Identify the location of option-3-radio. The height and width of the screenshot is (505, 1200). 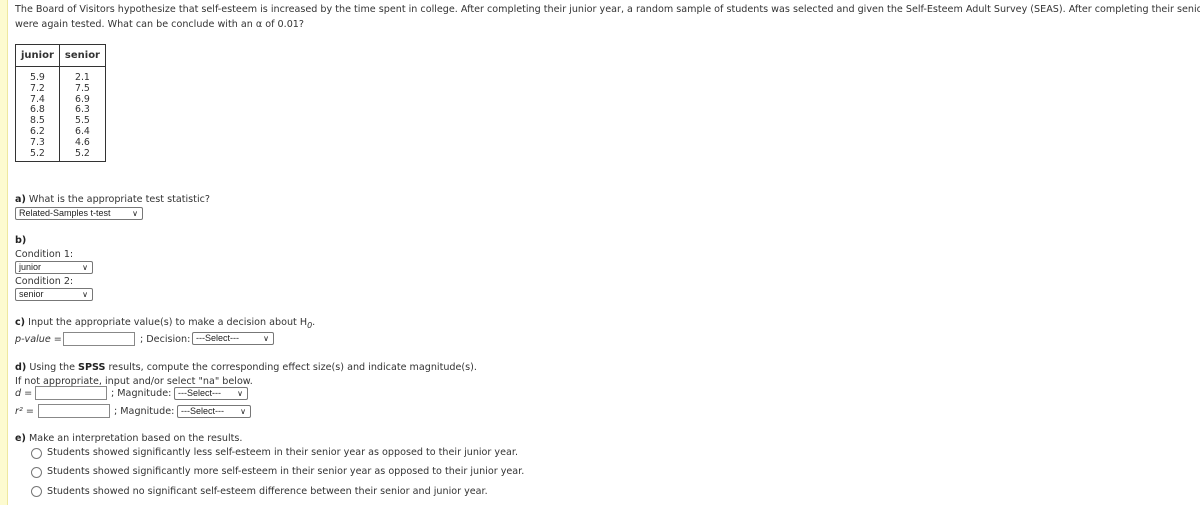
(36, 491).